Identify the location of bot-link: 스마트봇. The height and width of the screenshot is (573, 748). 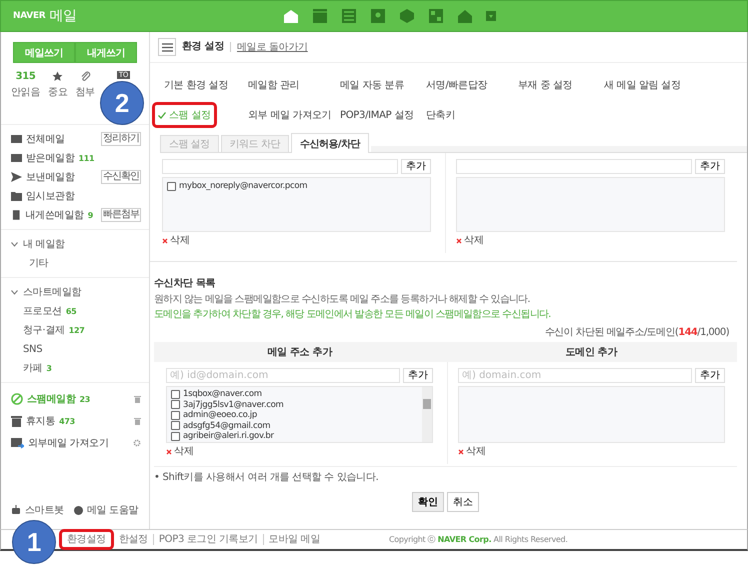
(44, 510).